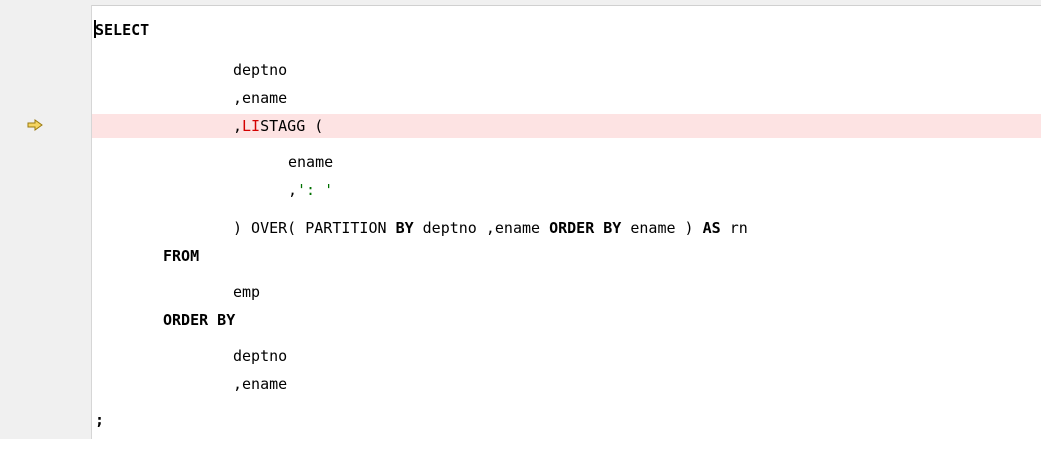 This screenshot has width=1041, height=456. I want to click on editor-gutter, so click(49, 222).